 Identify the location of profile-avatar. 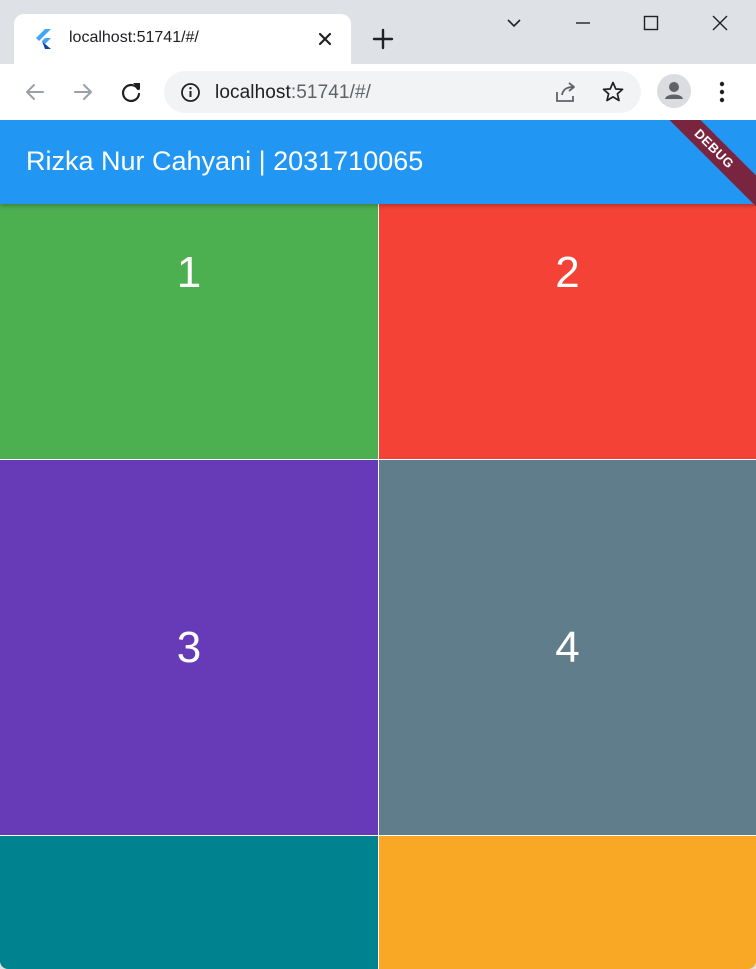
(674, 91).